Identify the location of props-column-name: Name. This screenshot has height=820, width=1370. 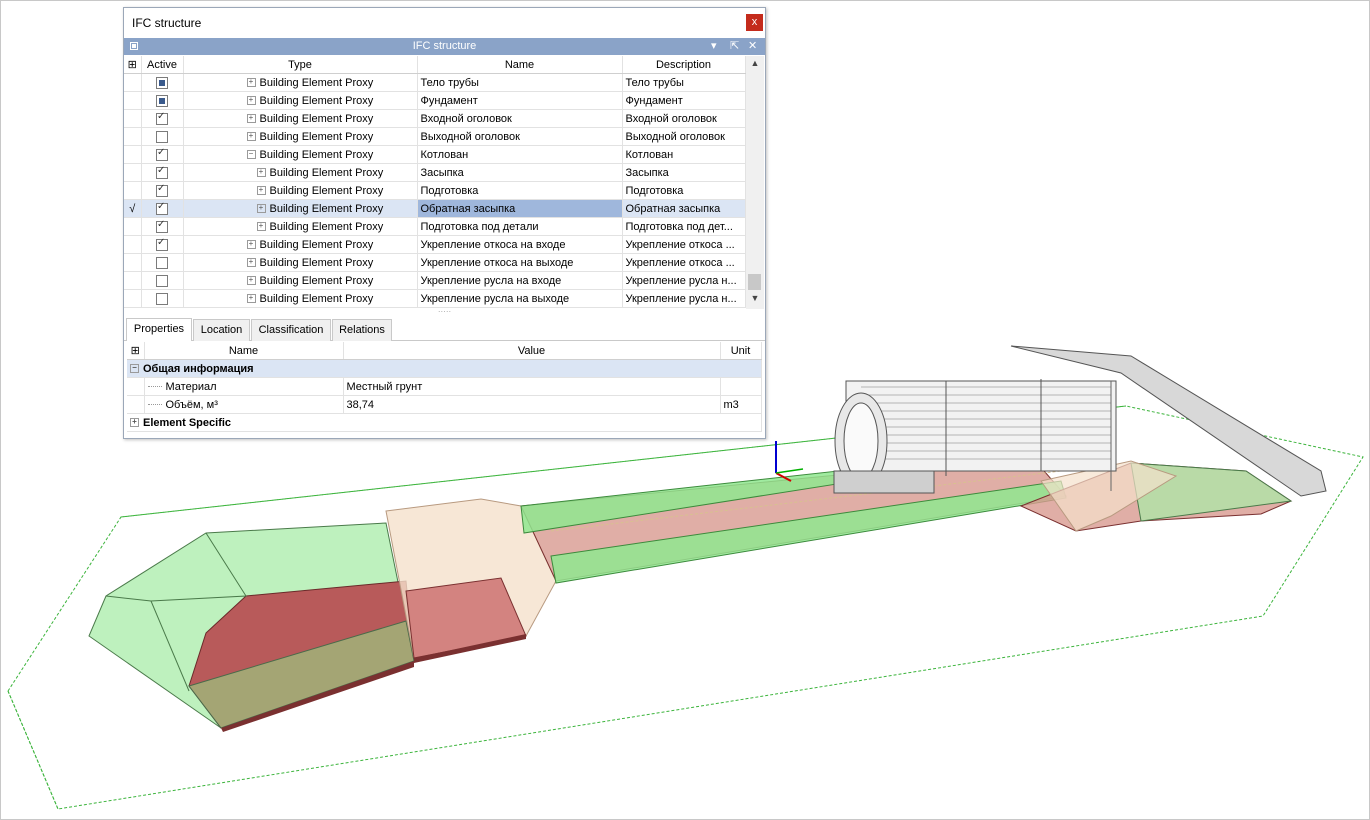
(244, 351).